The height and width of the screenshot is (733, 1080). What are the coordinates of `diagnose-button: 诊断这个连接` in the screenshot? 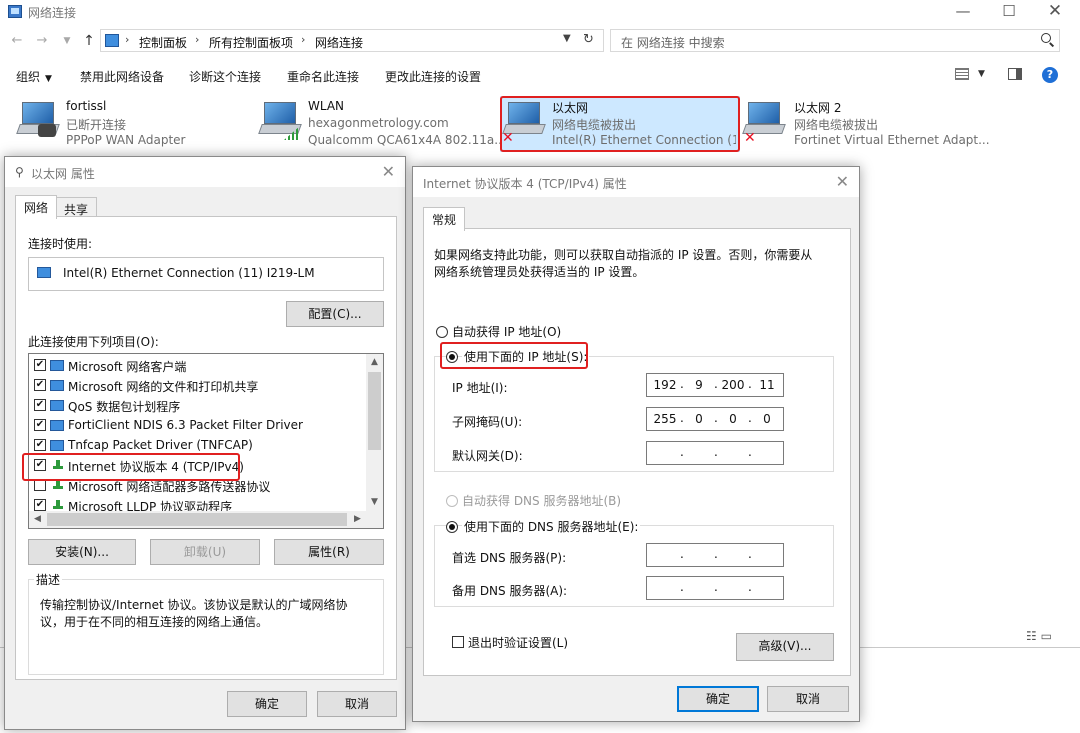 It's located at (225, 76).